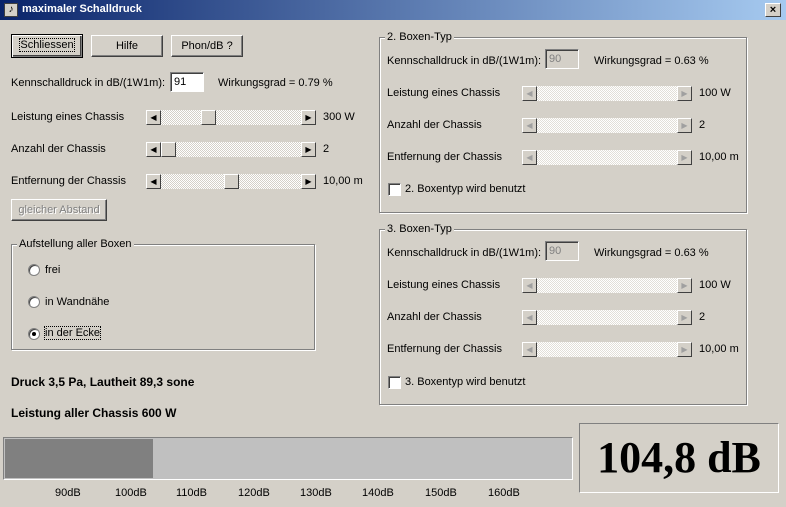 Image resolution: width=786 pixels, height=507 pixels. Describe the element at coordinates (702, 317) in the screenshot. I see `box3-anzahl-value: 2` at that location.